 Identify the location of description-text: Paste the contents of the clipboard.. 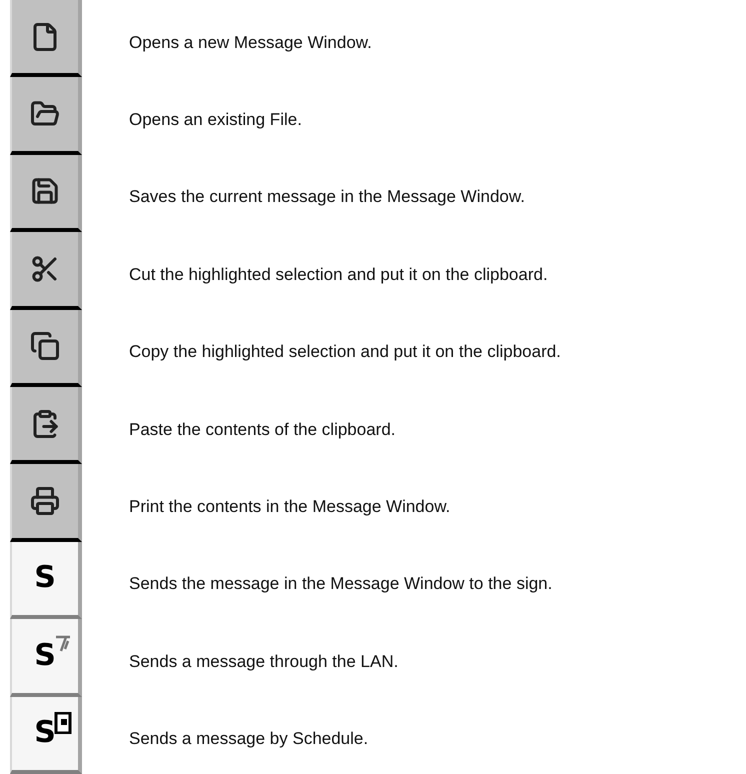
(262, 429).